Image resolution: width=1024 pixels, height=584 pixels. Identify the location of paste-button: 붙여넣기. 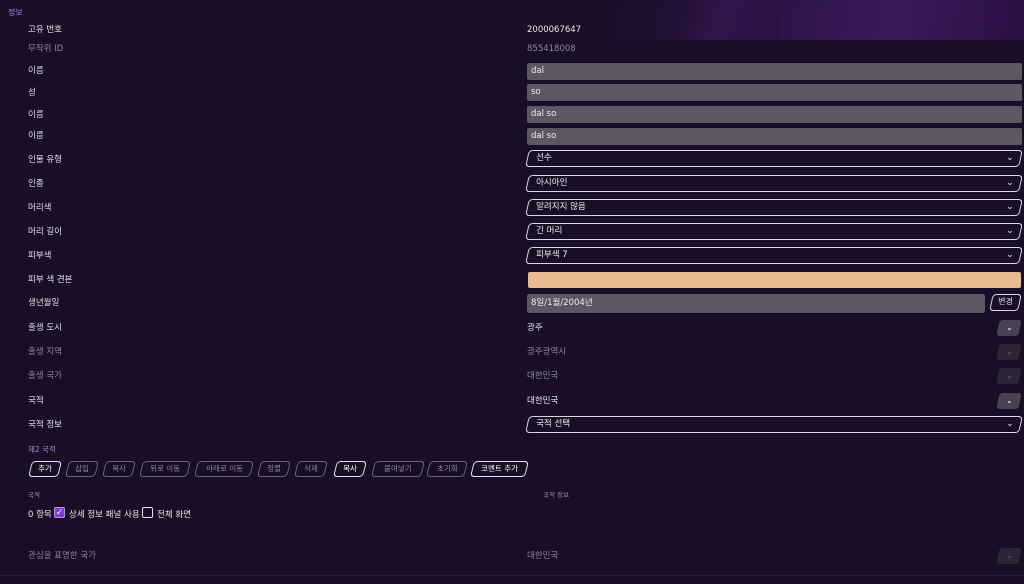
(398, 469).